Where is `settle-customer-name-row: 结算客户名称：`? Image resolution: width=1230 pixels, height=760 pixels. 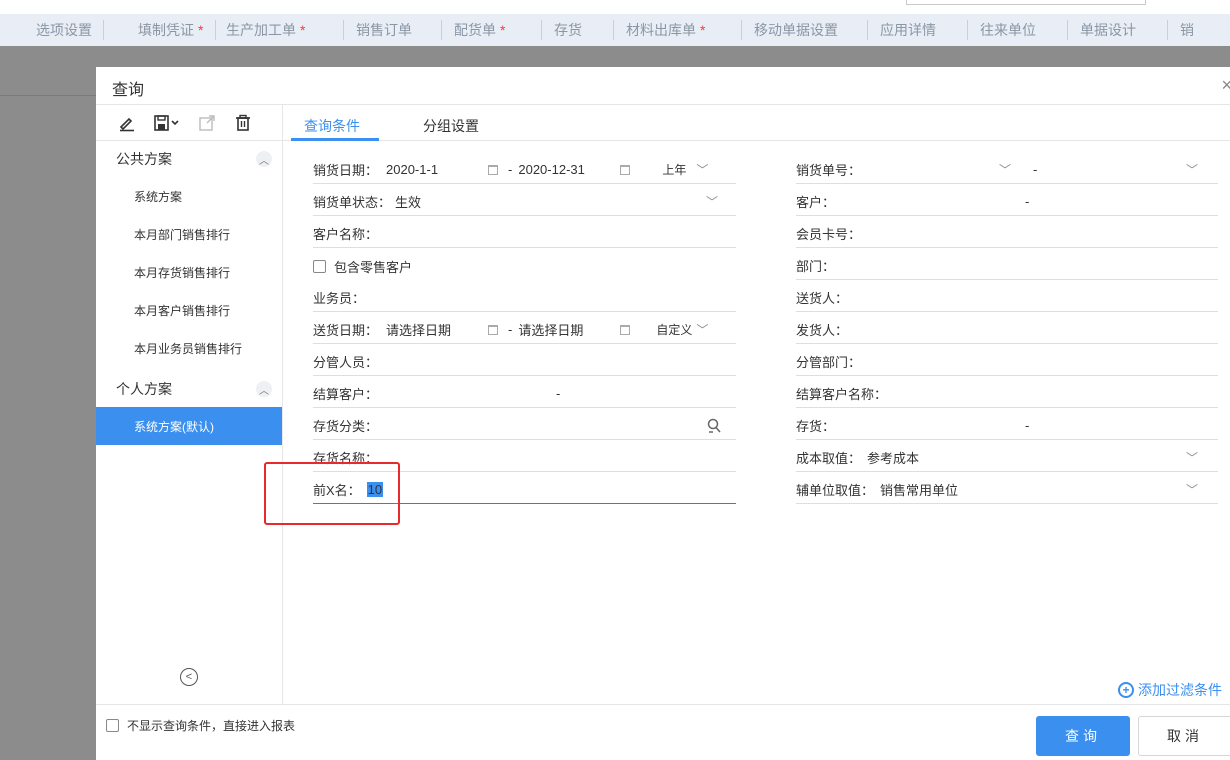
settle-customer-name-row: 结算客户名称： is located at coordinates (1007, 394).